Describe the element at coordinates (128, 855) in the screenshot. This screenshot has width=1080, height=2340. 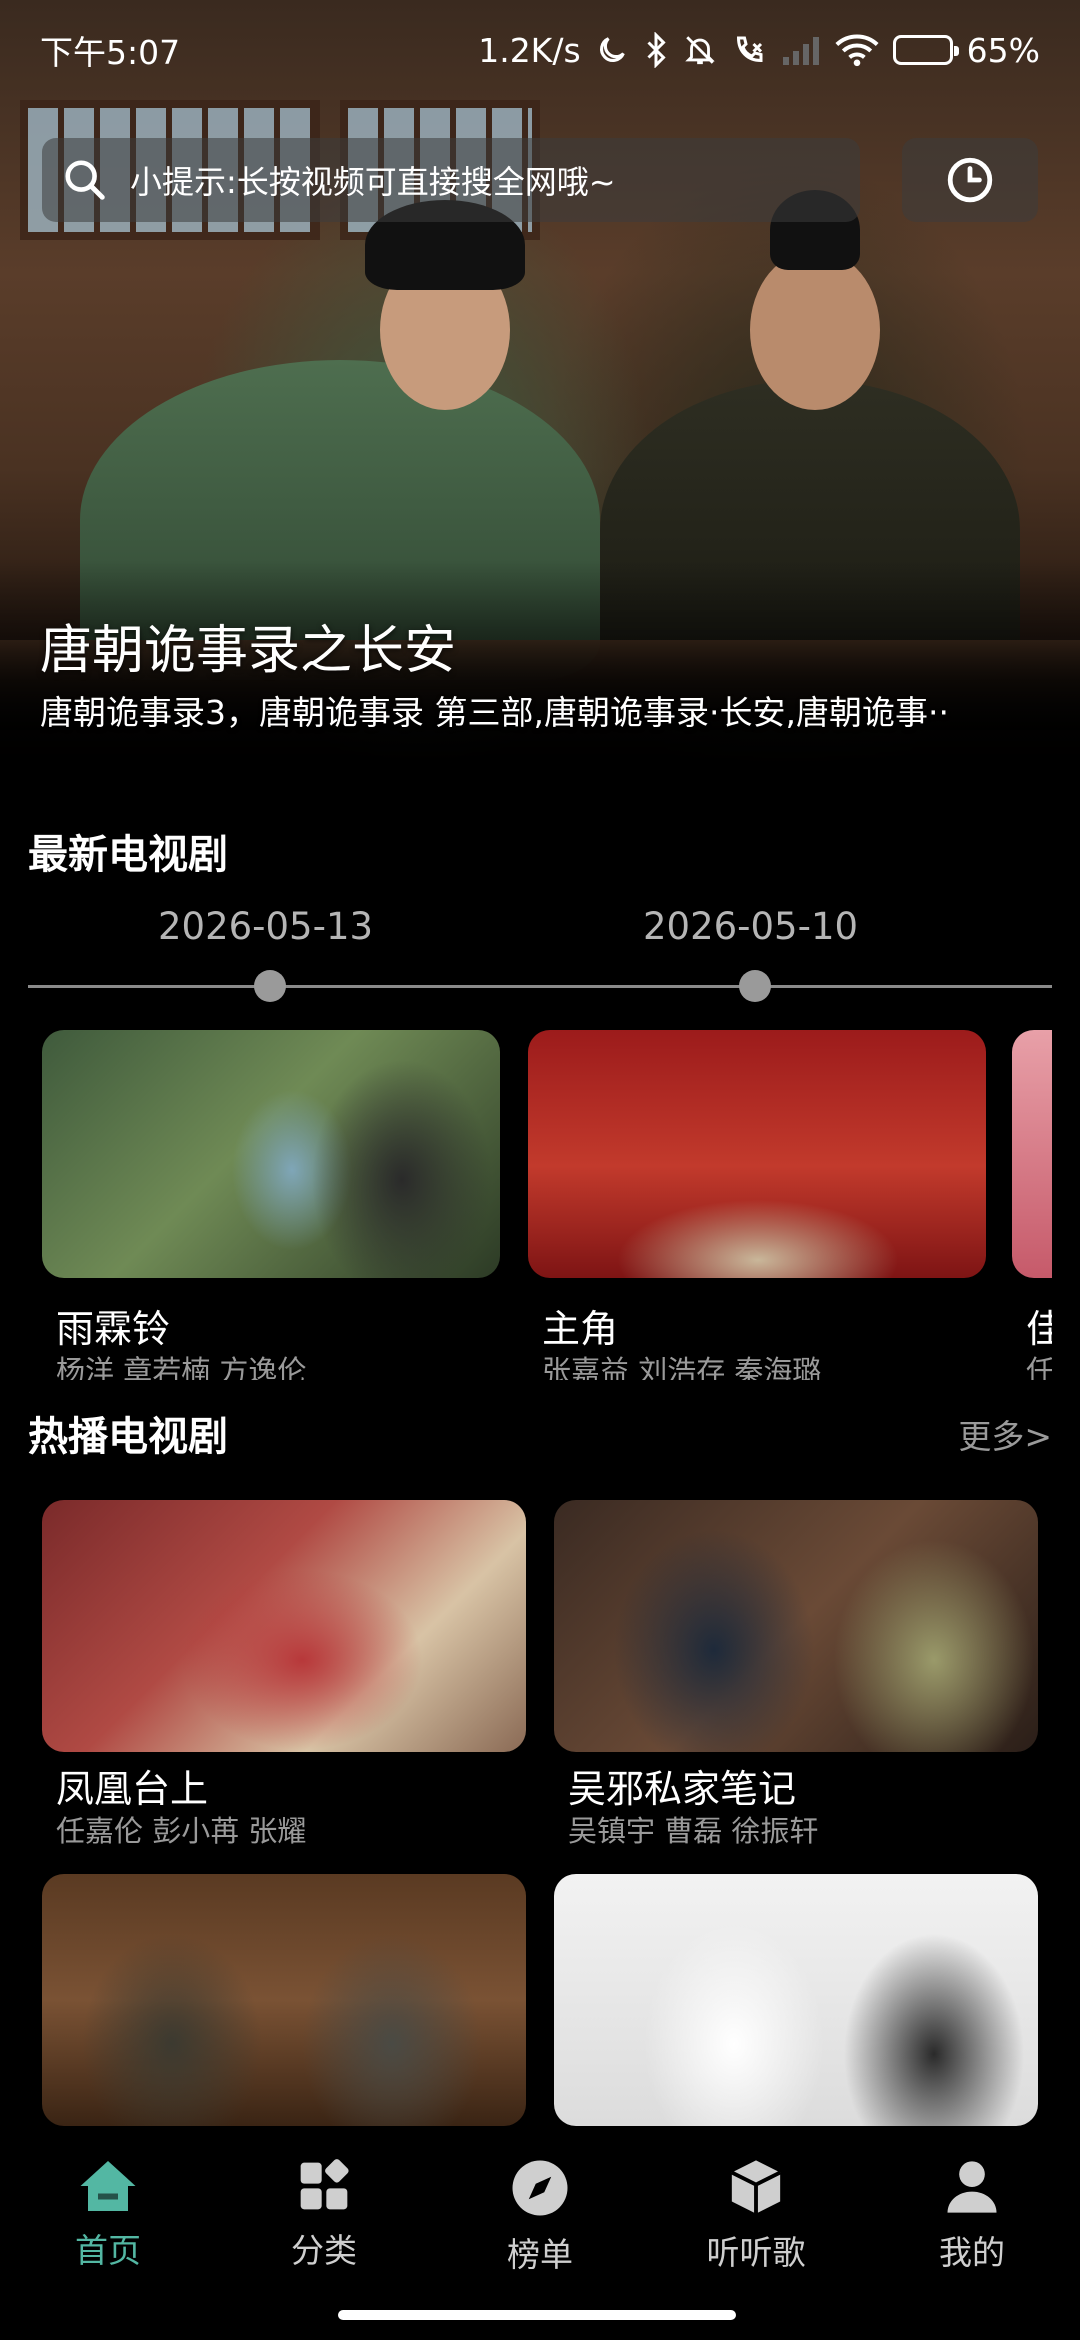
I see `latest-section-title: 最新电视剧` at that location.